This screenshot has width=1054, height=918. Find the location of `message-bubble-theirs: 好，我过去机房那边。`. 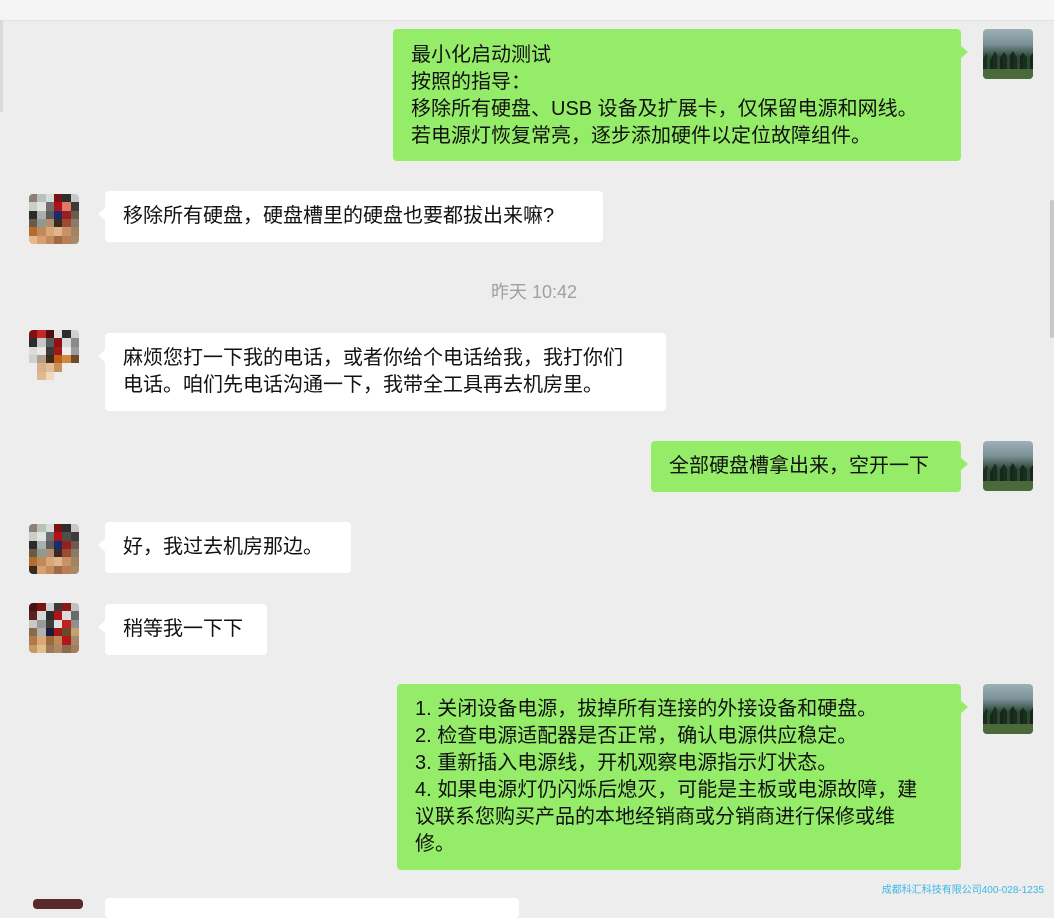

message-bubble-theirs: 好，我过去机房那边。 is located at coordinates (224, 547).